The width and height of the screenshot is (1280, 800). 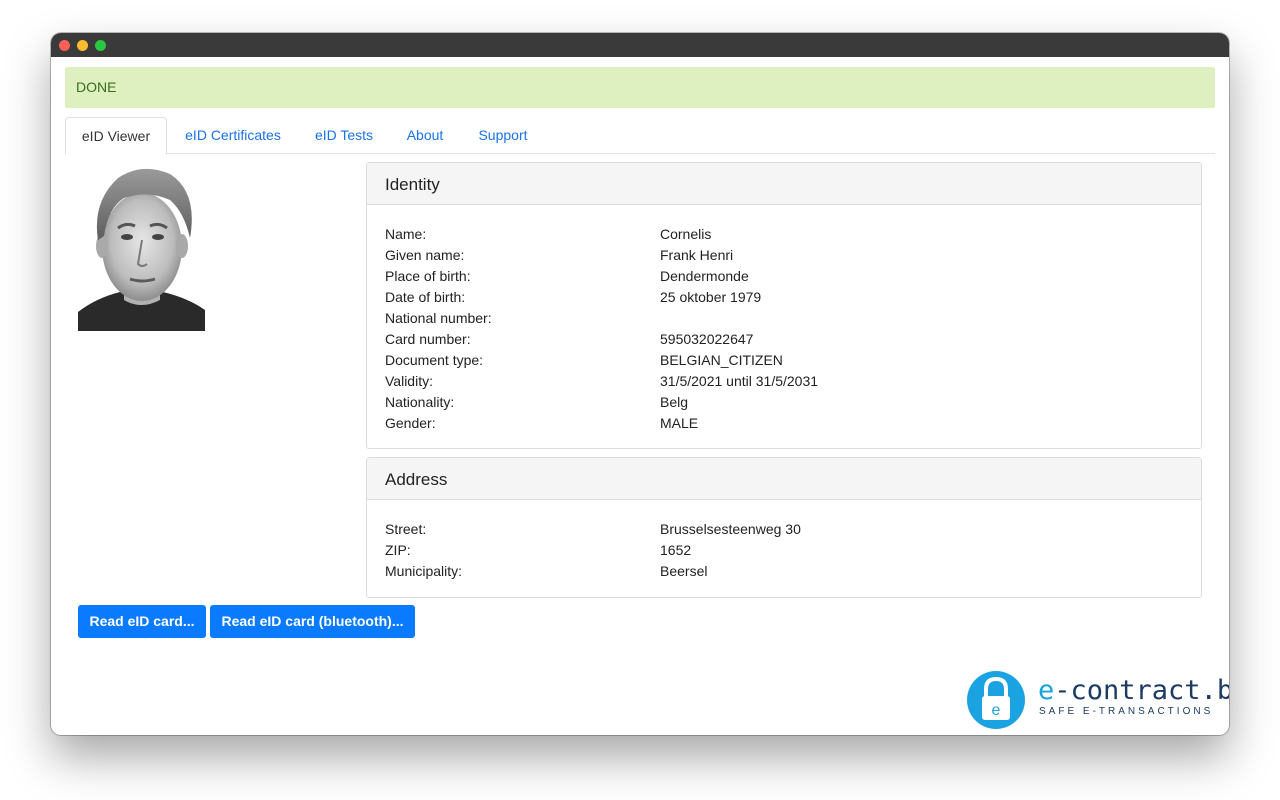 I want to click on identity-row-name: Name: Cornelis, so click(x=784, y=234).